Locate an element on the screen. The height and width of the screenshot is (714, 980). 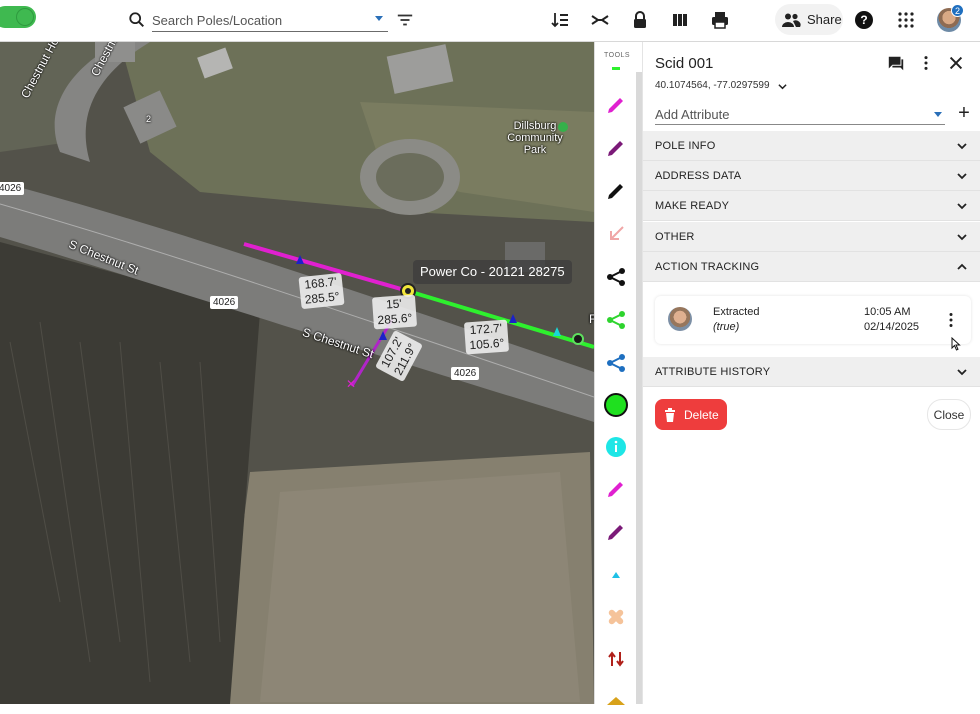
swap-red-icon is located at coordinates (616, 659).